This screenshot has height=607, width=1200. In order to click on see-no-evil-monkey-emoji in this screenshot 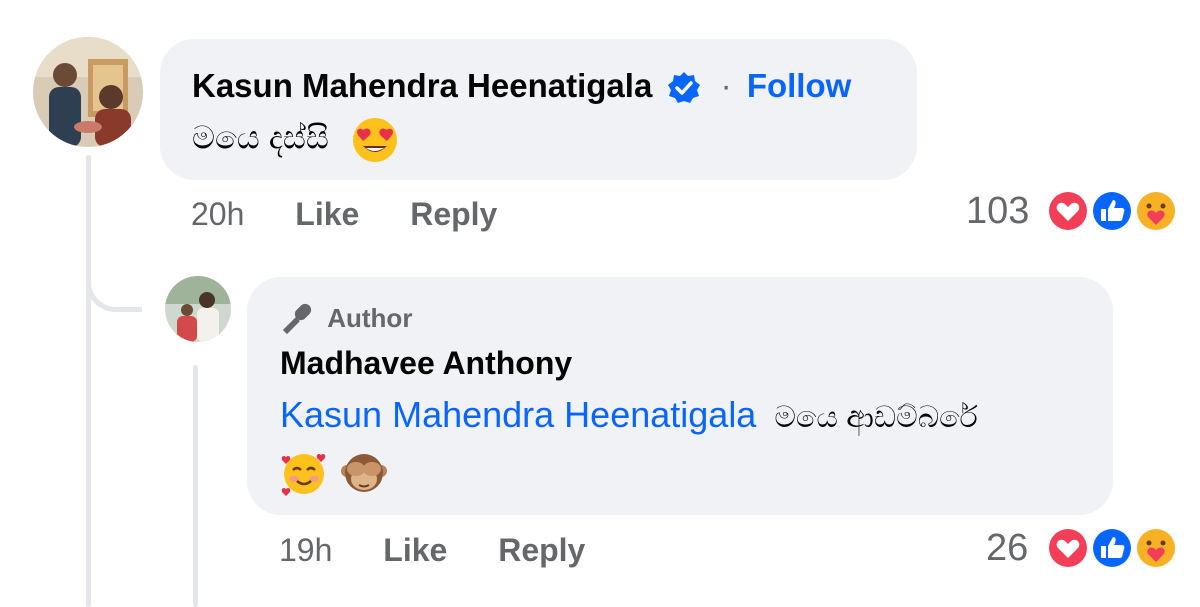, I will do `click(364, 473)`.